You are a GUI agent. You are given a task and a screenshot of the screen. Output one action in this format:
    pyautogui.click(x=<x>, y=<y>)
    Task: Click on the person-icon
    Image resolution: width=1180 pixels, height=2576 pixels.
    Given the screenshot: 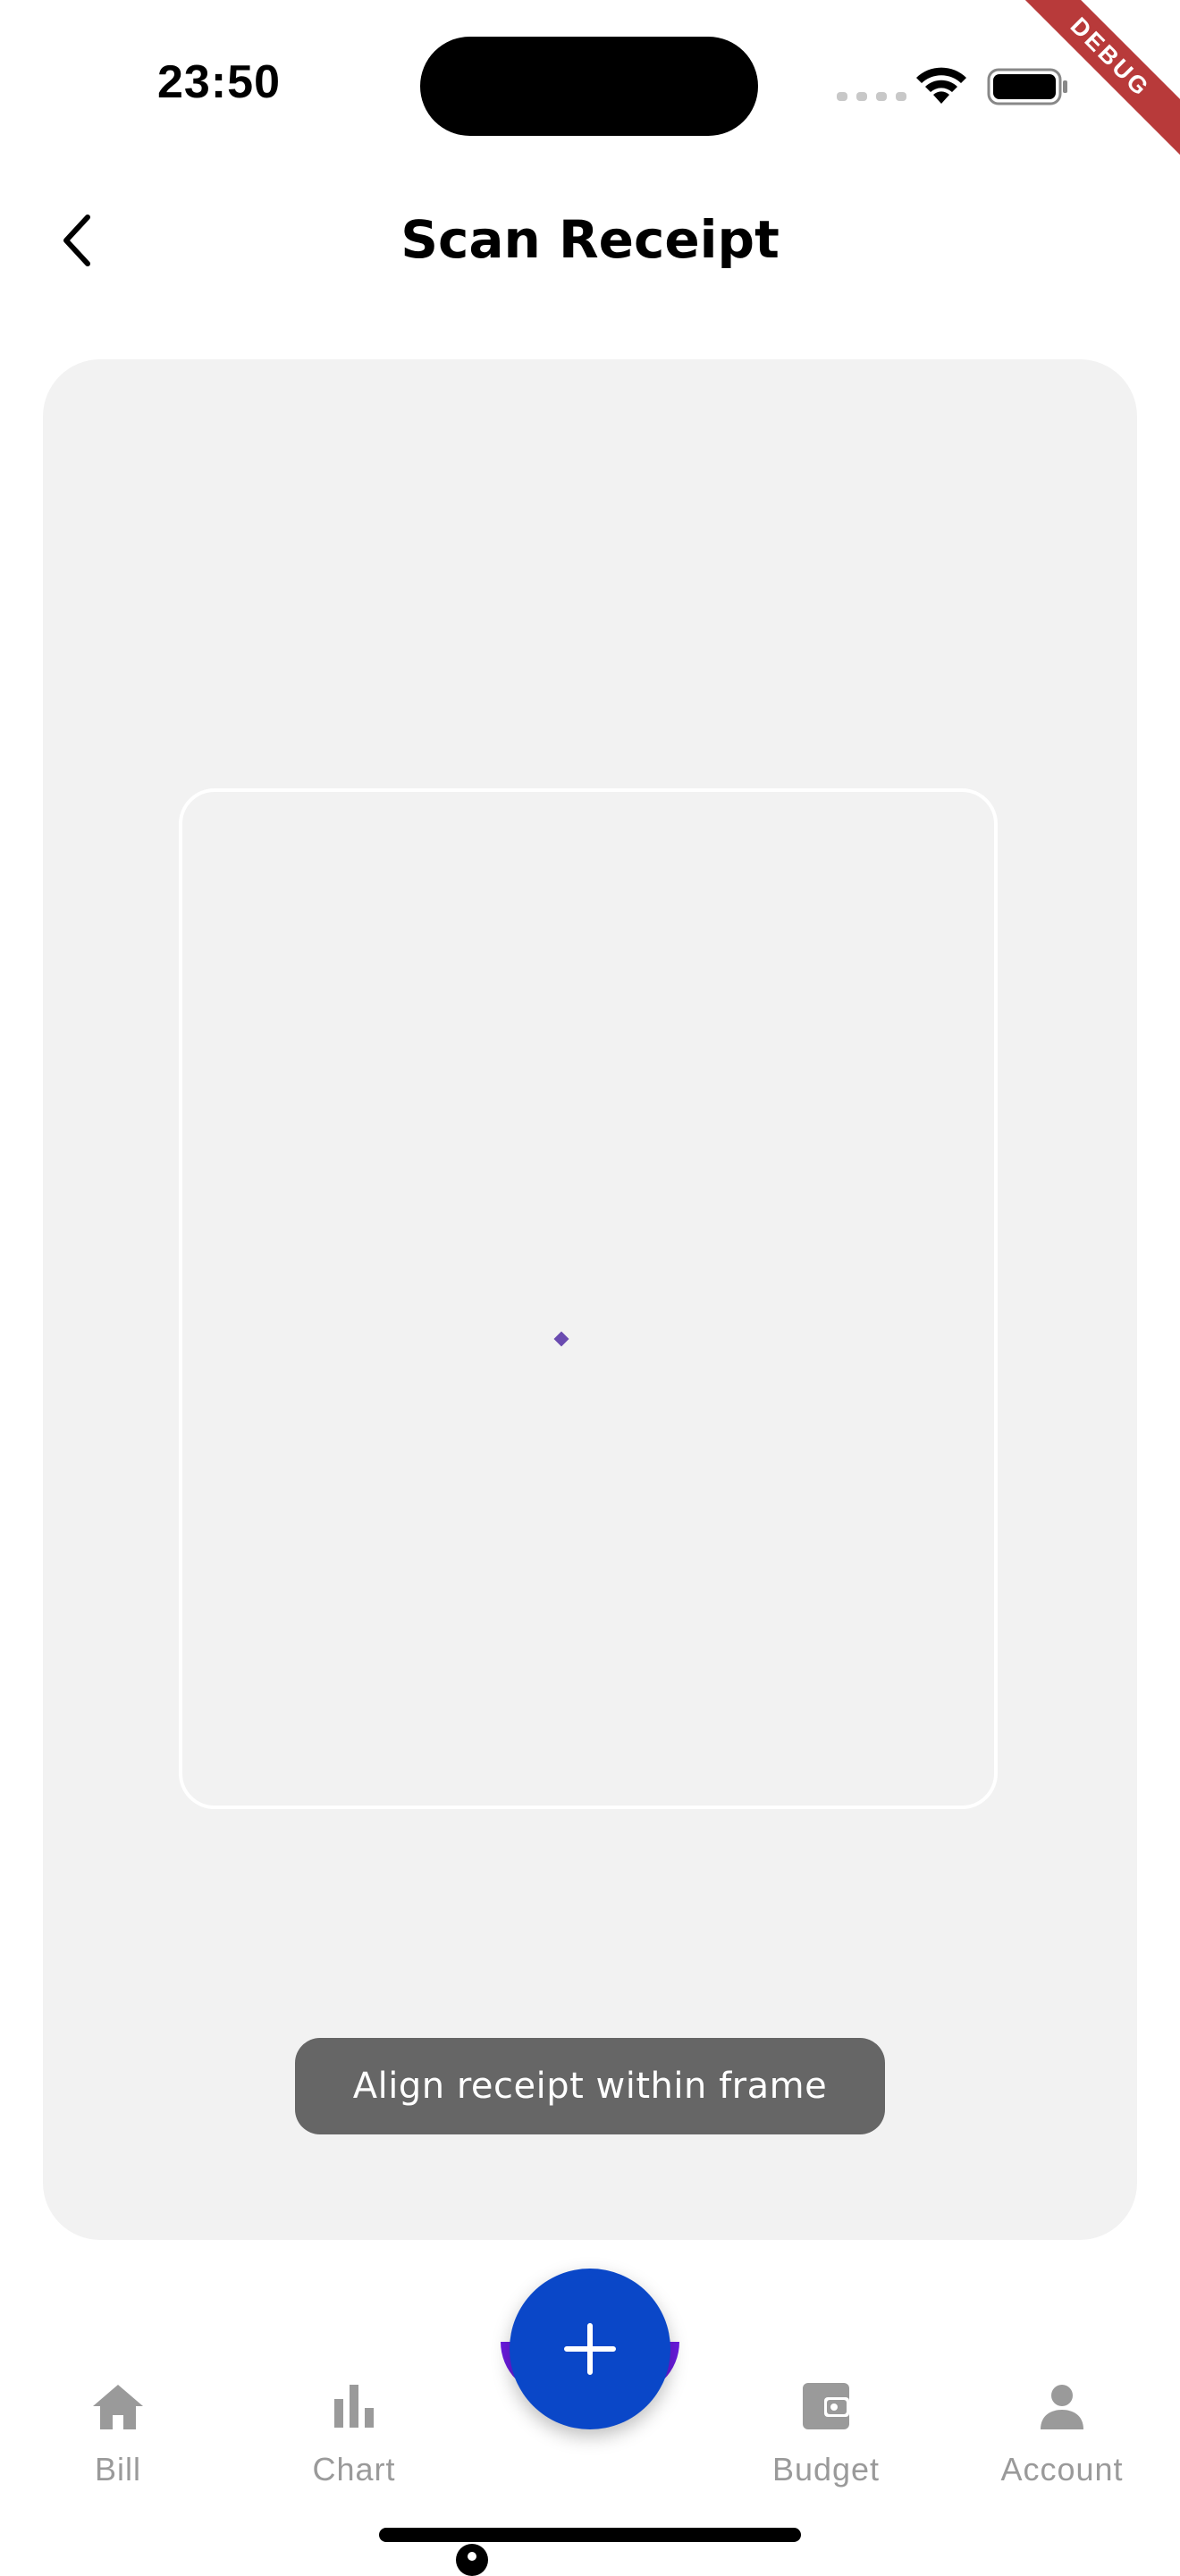 What is the action you would take?
    pyautogui.click(x=1062, y=2407)
    